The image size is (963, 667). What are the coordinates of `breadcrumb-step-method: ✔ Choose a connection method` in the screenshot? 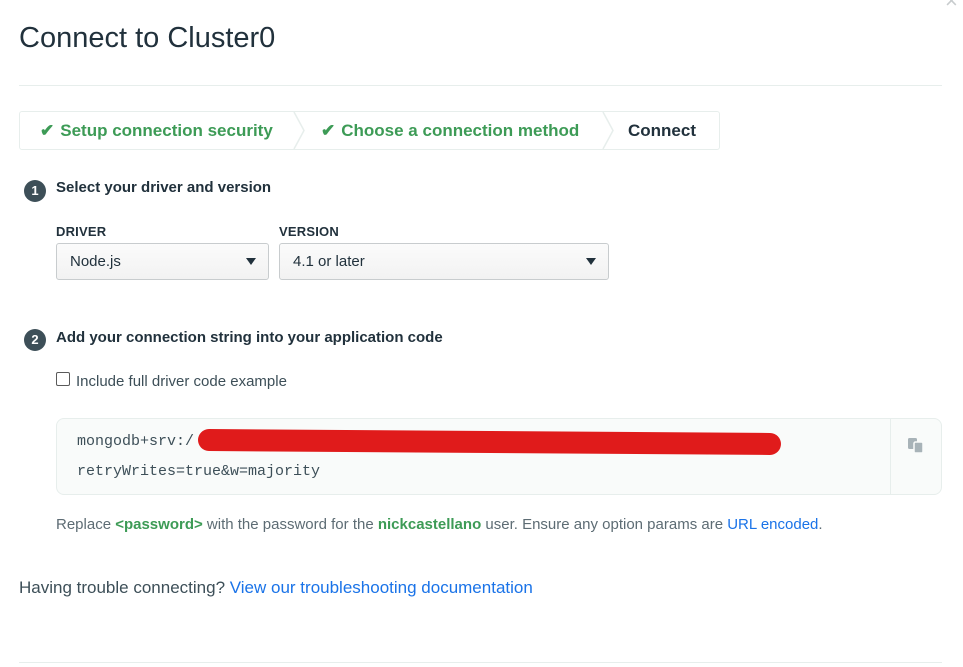 It's located at (450, 130).